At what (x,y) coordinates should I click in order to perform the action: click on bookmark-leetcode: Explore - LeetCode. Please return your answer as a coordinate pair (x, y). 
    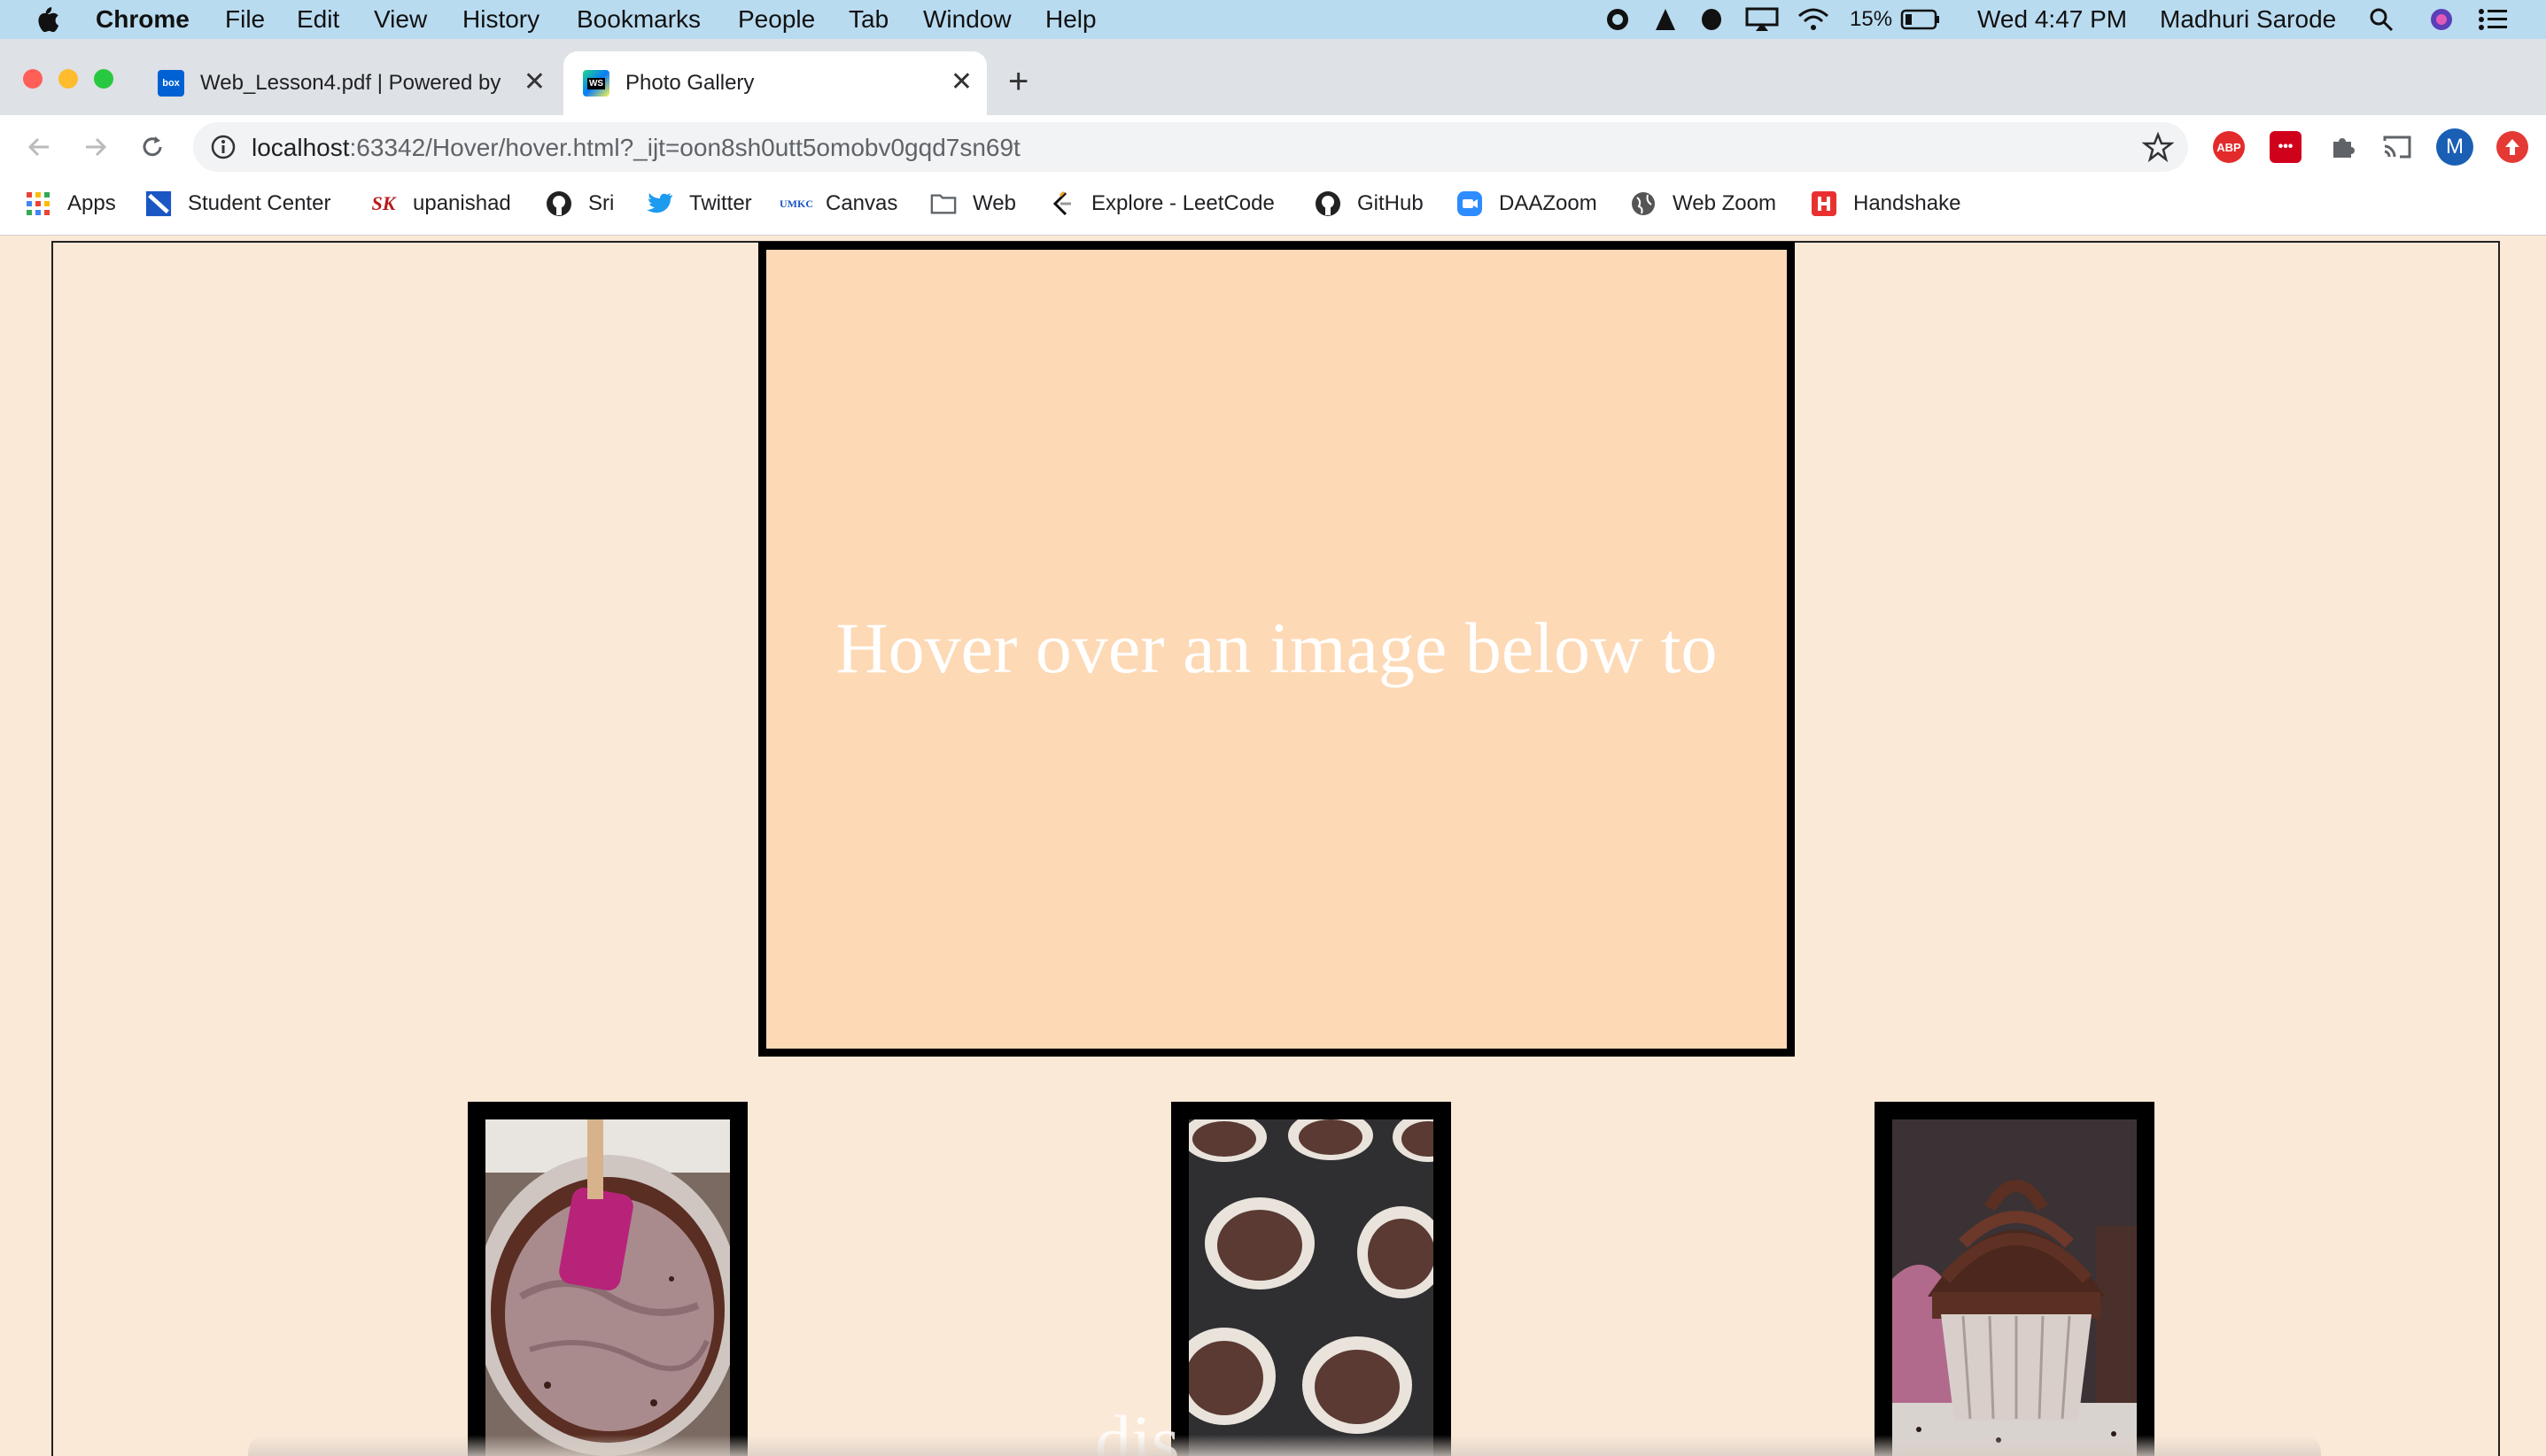
    Looking at the image, I should click on (1162, 204).